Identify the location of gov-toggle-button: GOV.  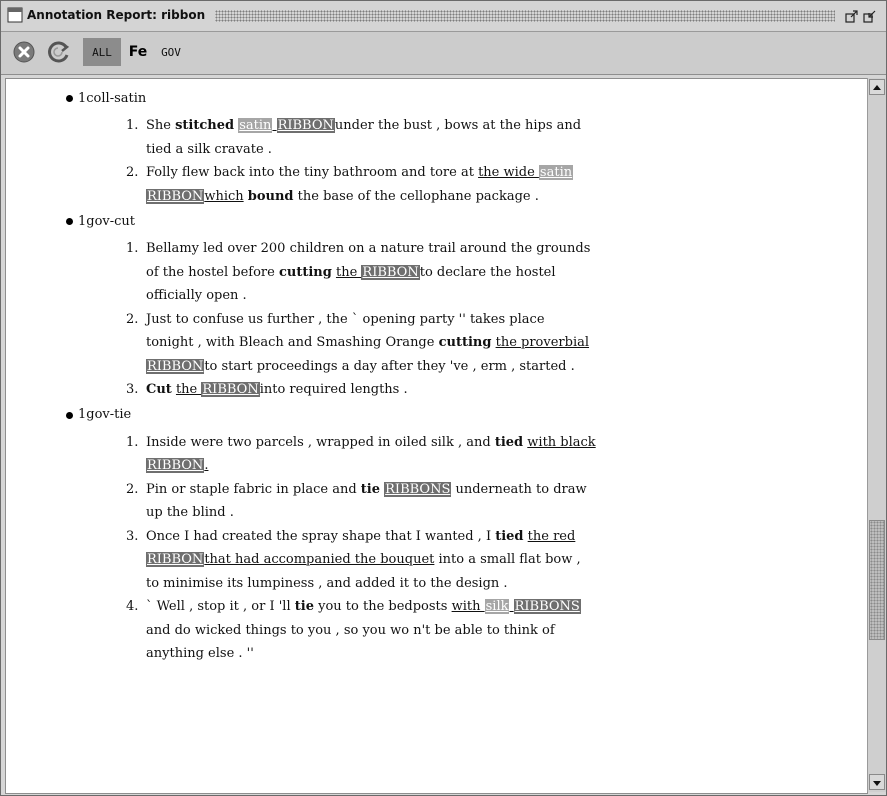
(171, 52).